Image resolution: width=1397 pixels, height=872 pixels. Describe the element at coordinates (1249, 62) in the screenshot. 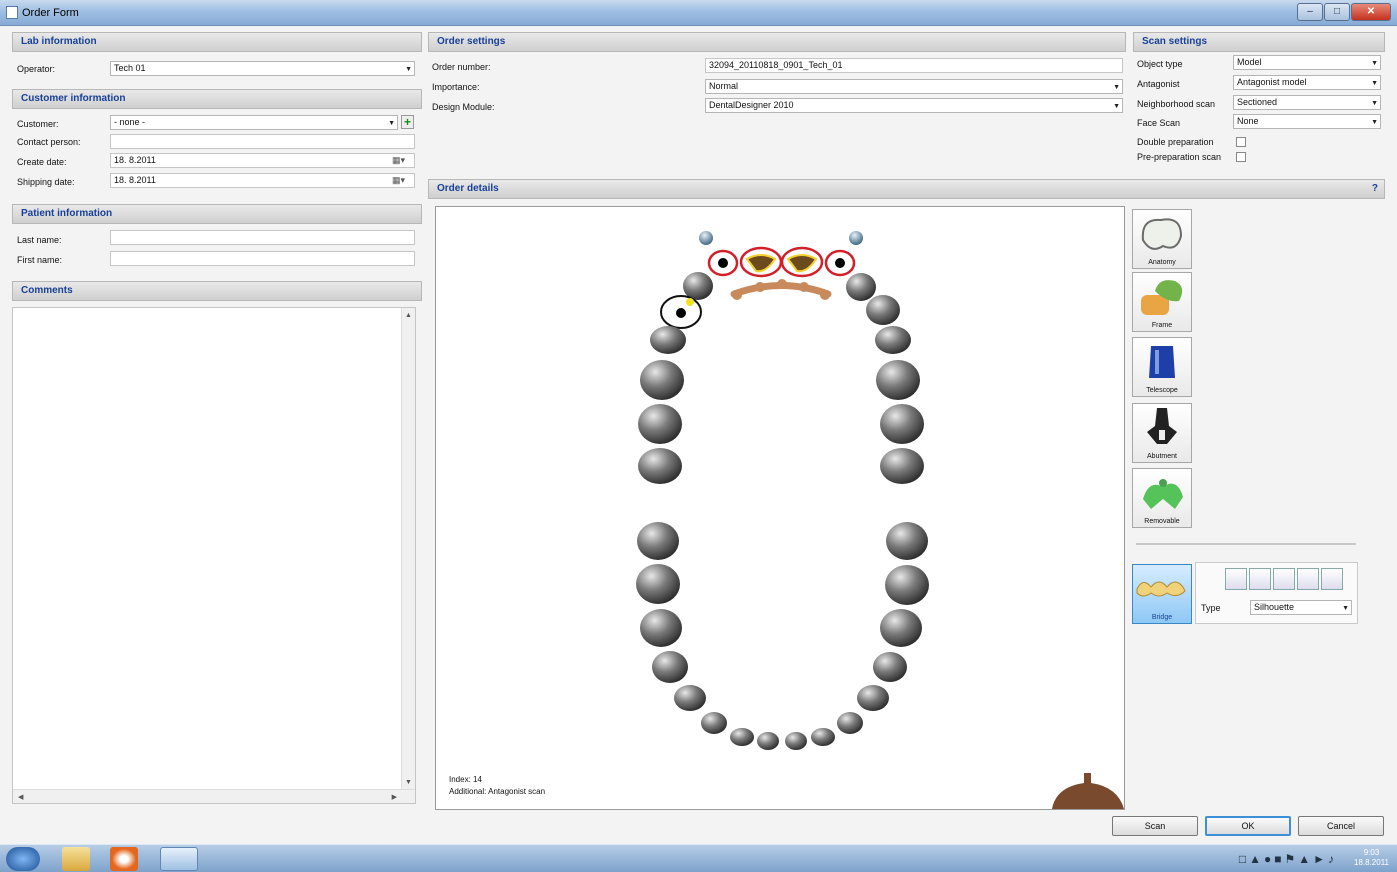

I see `object-type-value: Model` at that location.